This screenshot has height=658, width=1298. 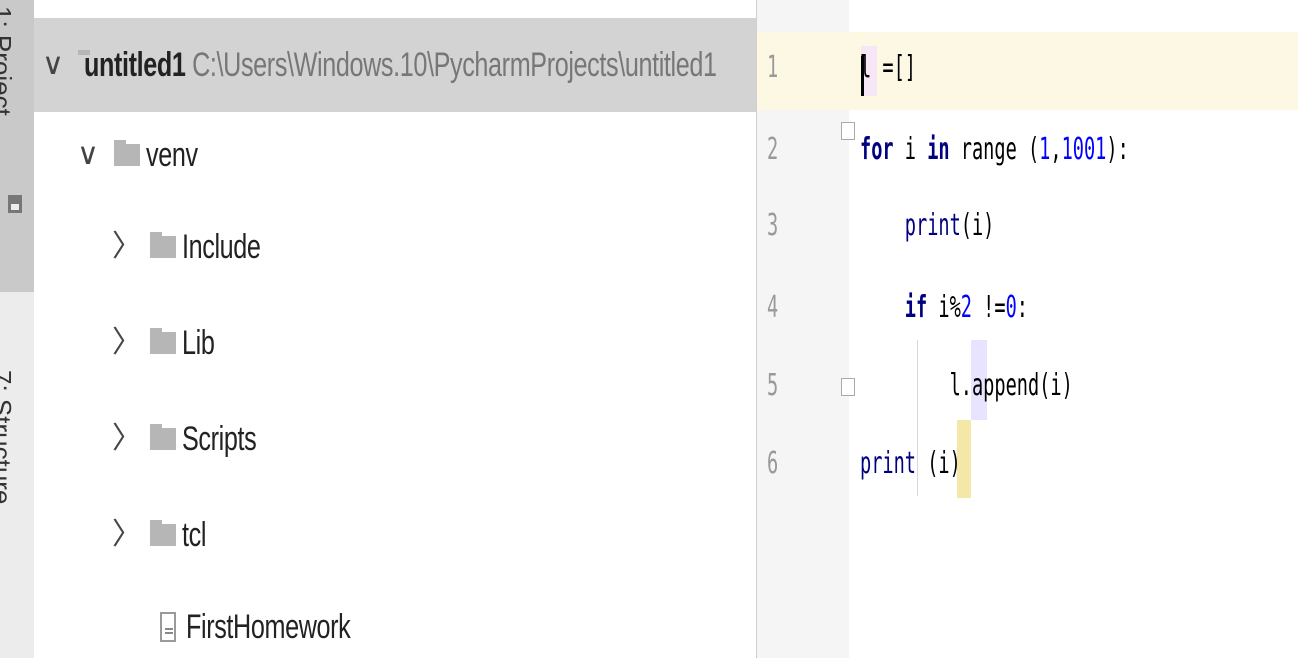 What do you see at coordinates (268, 626) in the screenshot?
I see `tree-item-label: FirstHomework` at bounding box center [268, 626].